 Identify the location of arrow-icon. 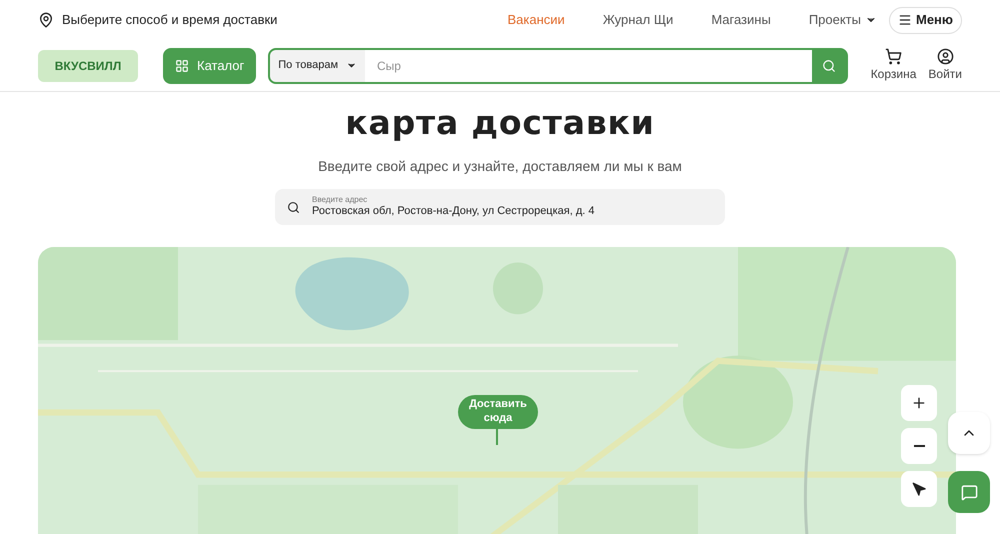
(919, 489).